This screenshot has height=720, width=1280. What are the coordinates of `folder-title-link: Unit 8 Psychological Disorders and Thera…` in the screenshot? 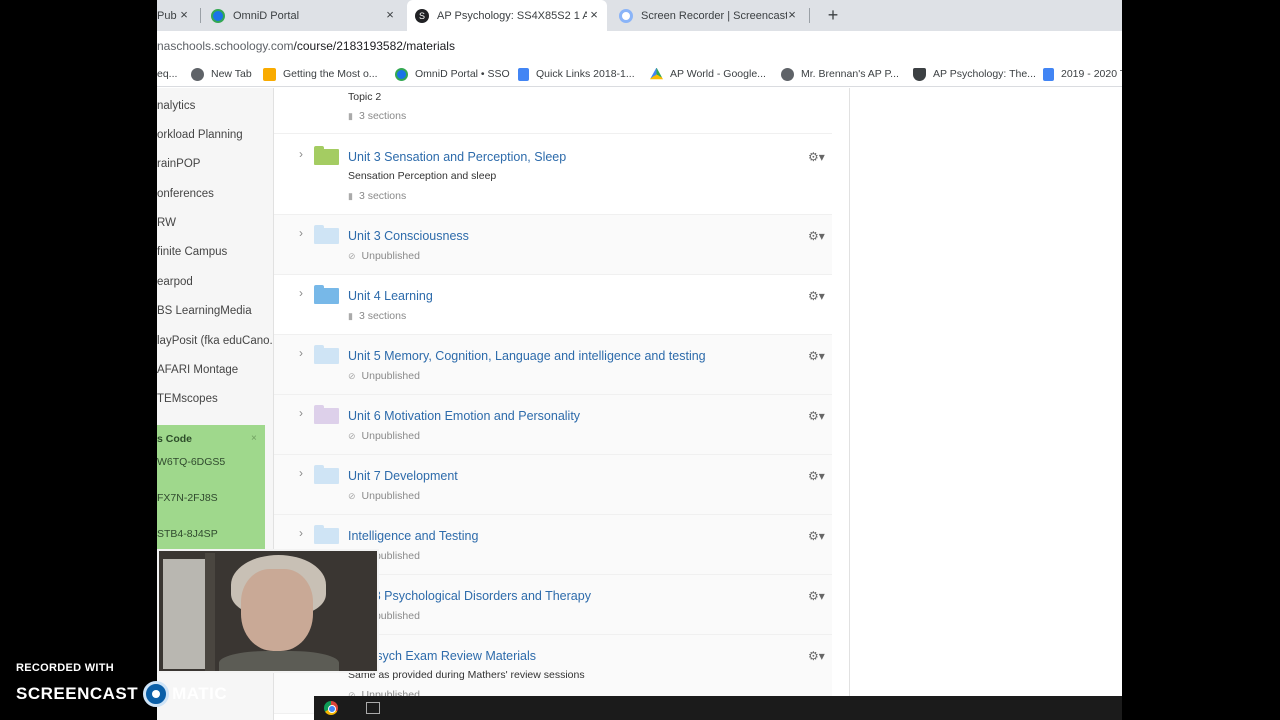 It's located at (469, 596).